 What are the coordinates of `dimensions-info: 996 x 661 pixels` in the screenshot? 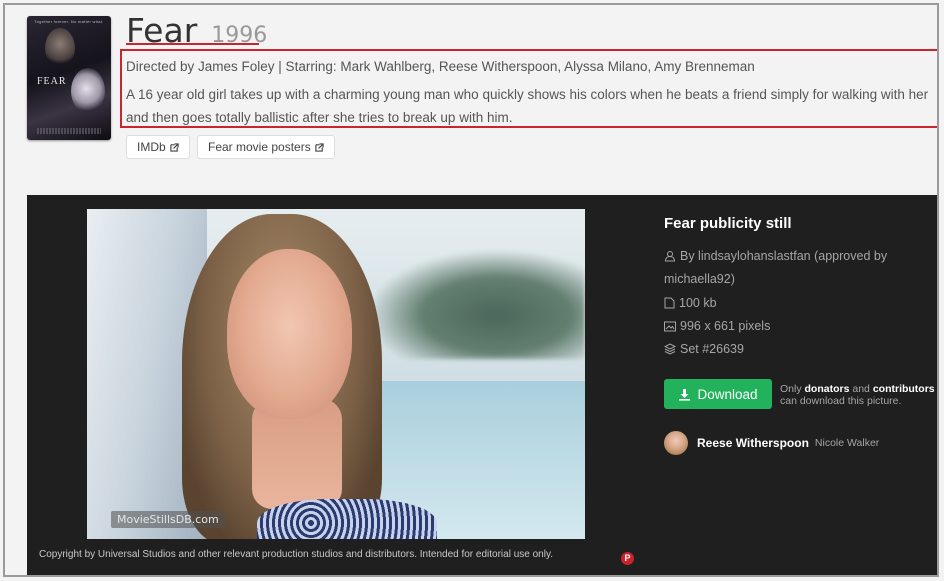 It's located at (717, 326).